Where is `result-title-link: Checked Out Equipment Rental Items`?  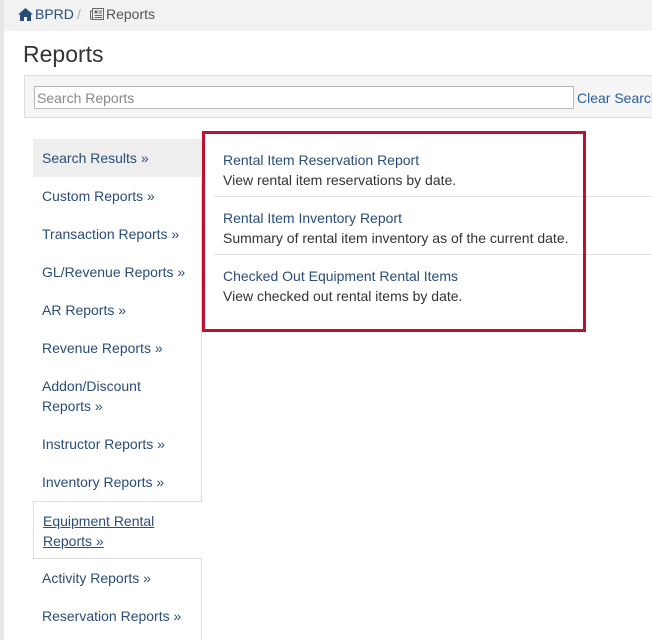
result-title-link: Checked Out Equipment Rental Items is located at coordinates (403, 276).